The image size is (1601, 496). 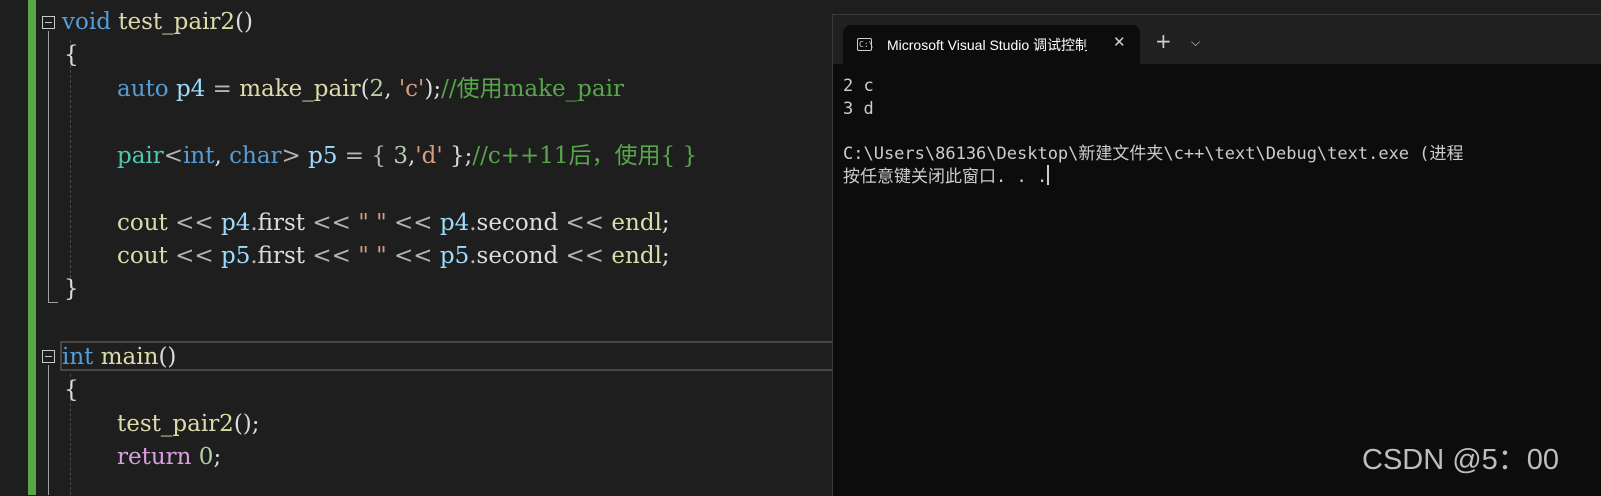 What do you see at coordinates (140, 156) in the screenshot?
I see `token-type: pair` at bounding box center [140, 156].